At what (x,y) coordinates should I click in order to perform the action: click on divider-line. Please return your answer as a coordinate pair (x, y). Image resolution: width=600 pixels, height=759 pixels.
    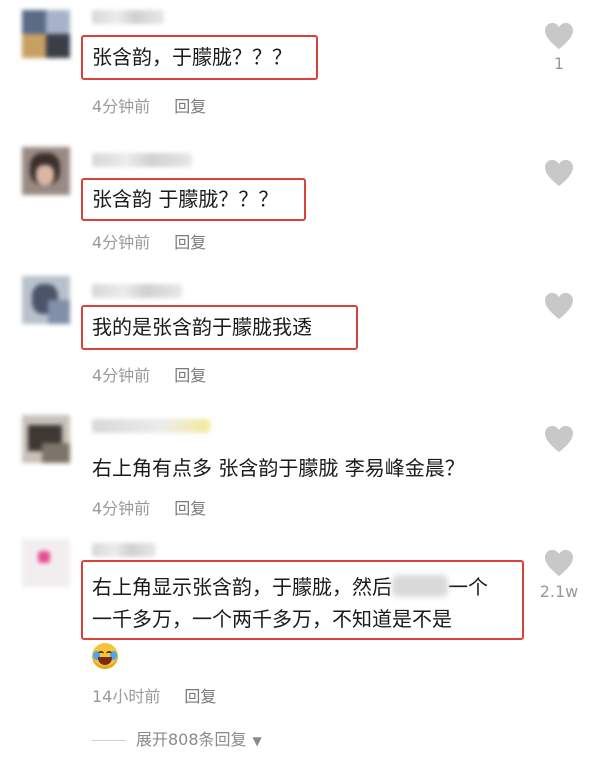
    Looking at the image, I should click on (109, 740).